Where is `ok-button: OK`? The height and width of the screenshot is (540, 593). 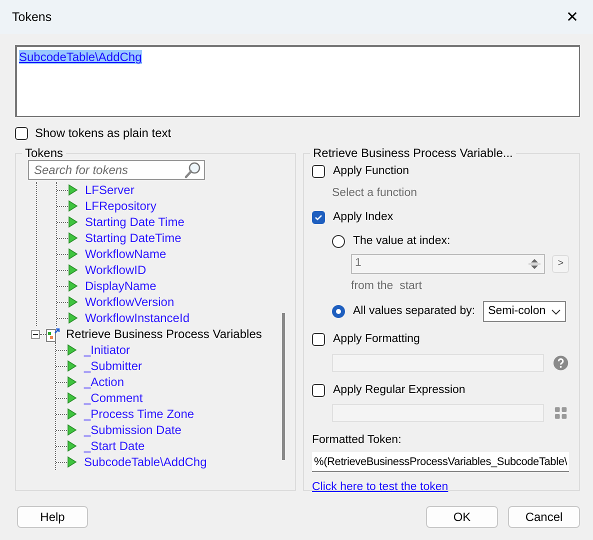
ok-button: OK is located at coordinates (462, 517).